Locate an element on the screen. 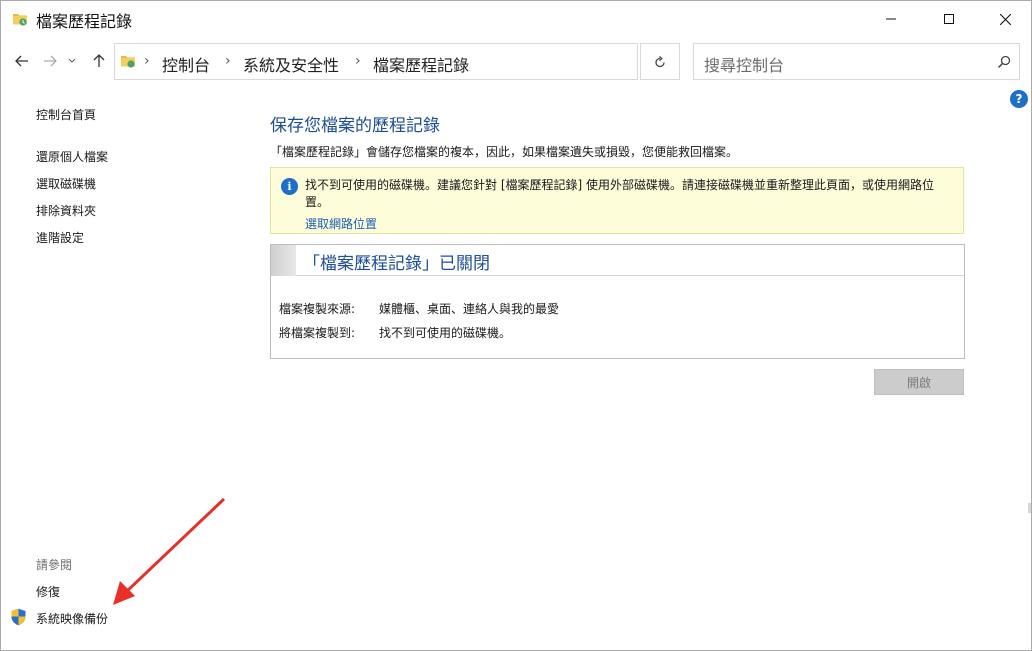 Image resolution: width=1032 pixels, height=651 pixels. address-bar: › 控制台 › 系統及安全性 › 檔案歷程記錄 is located at coordinates (422, 61).